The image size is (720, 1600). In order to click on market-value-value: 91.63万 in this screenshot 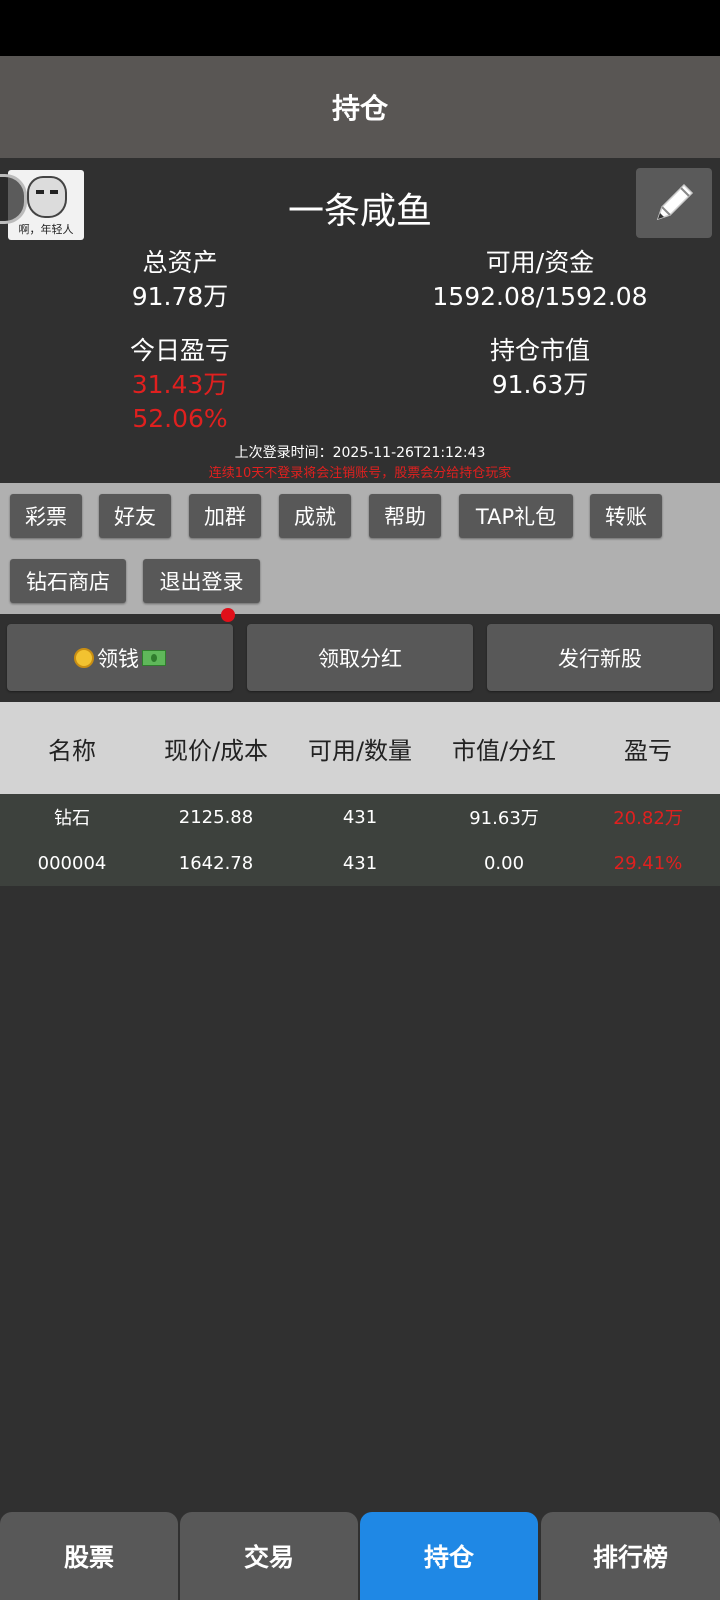, I will do `click(540, 384)`.